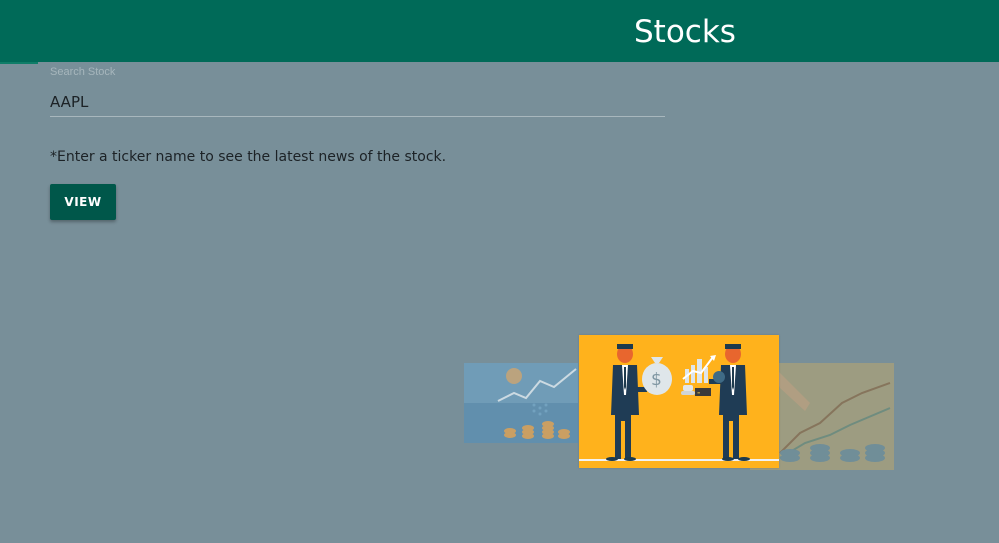 Image resolution: width=999 pixels, height=543 pixels. I want to click on image-carousel: $ ≡, so click(679, 402).